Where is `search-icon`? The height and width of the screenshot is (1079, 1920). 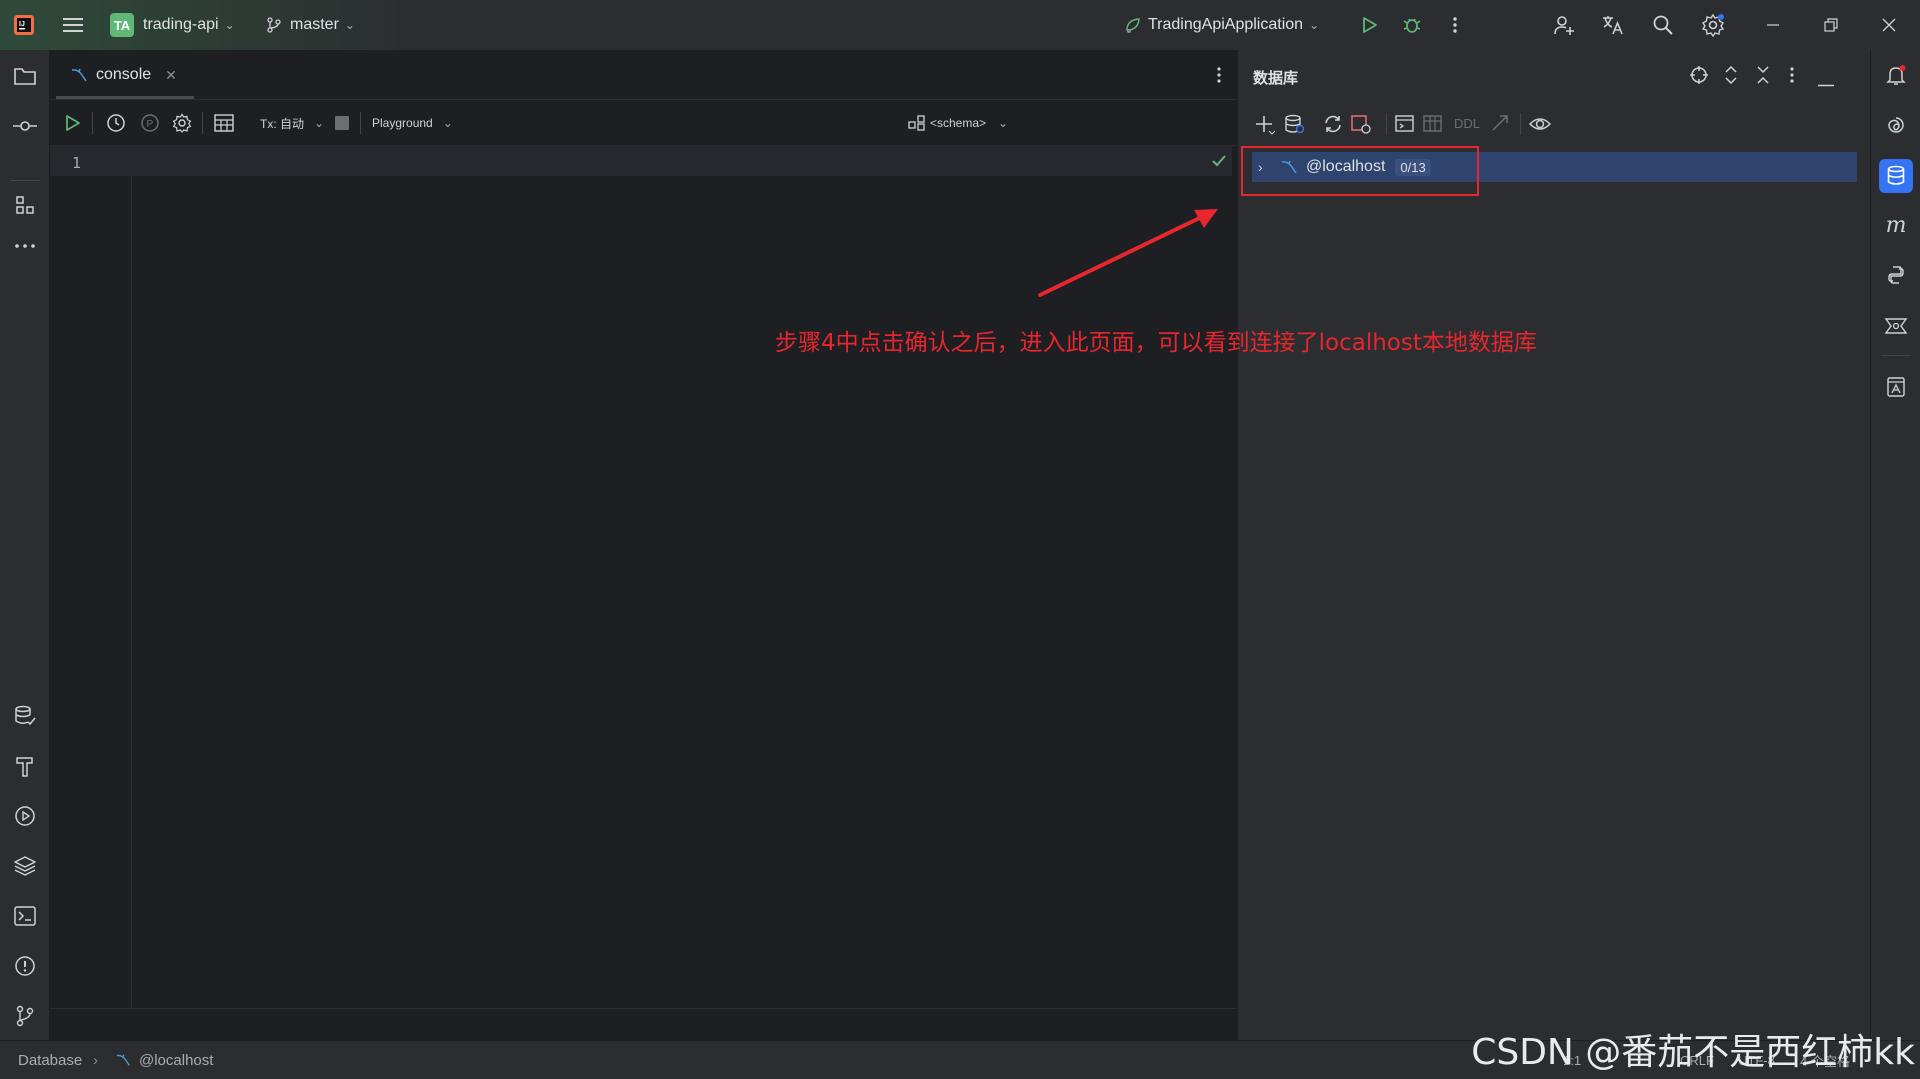 search-icon is located at coordinates (1663, 25).